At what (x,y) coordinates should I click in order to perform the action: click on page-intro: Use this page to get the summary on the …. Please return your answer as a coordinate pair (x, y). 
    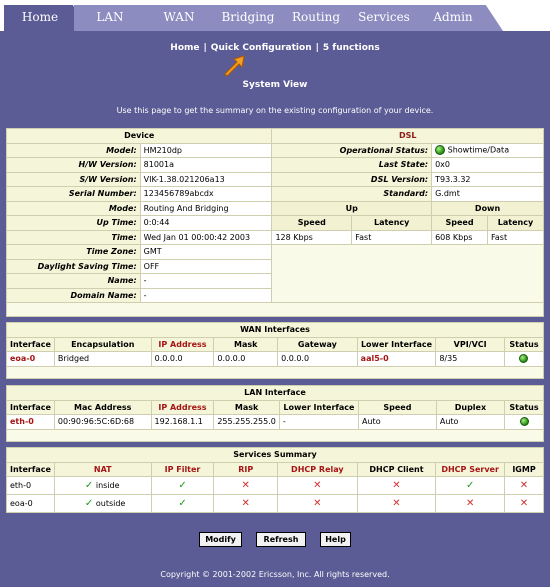
    Looking at the image, I should click on (275, 110).